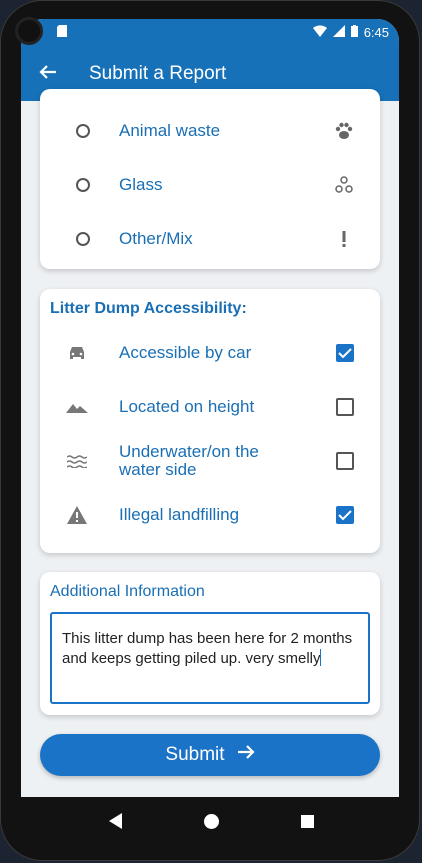  I want to click on option-label-line2: water side, so click(158, 469).